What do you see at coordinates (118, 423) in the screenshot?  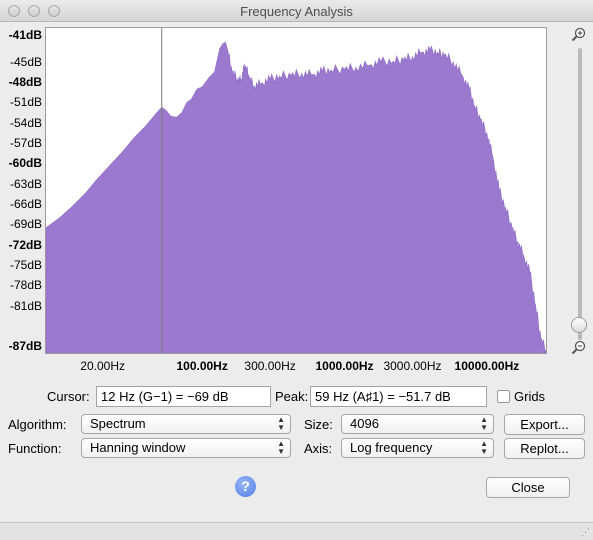 I see `algorithm-value: Spectrum` at bounding box center [118, 423].